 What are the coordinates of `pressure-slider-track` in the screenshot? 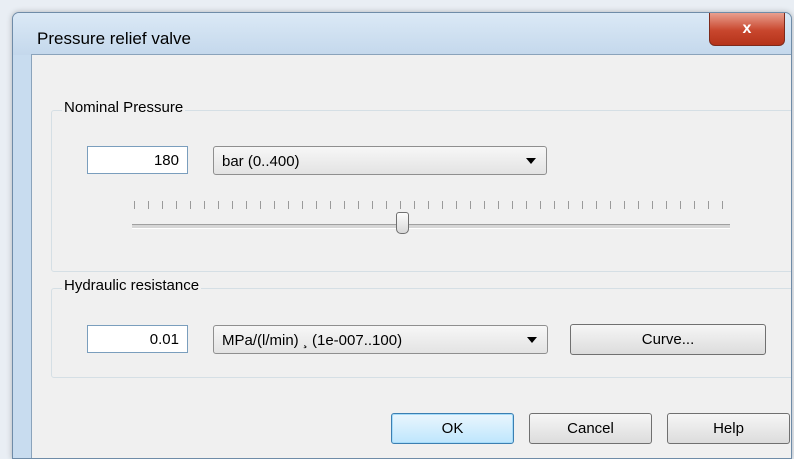 It's located at (431, 226).